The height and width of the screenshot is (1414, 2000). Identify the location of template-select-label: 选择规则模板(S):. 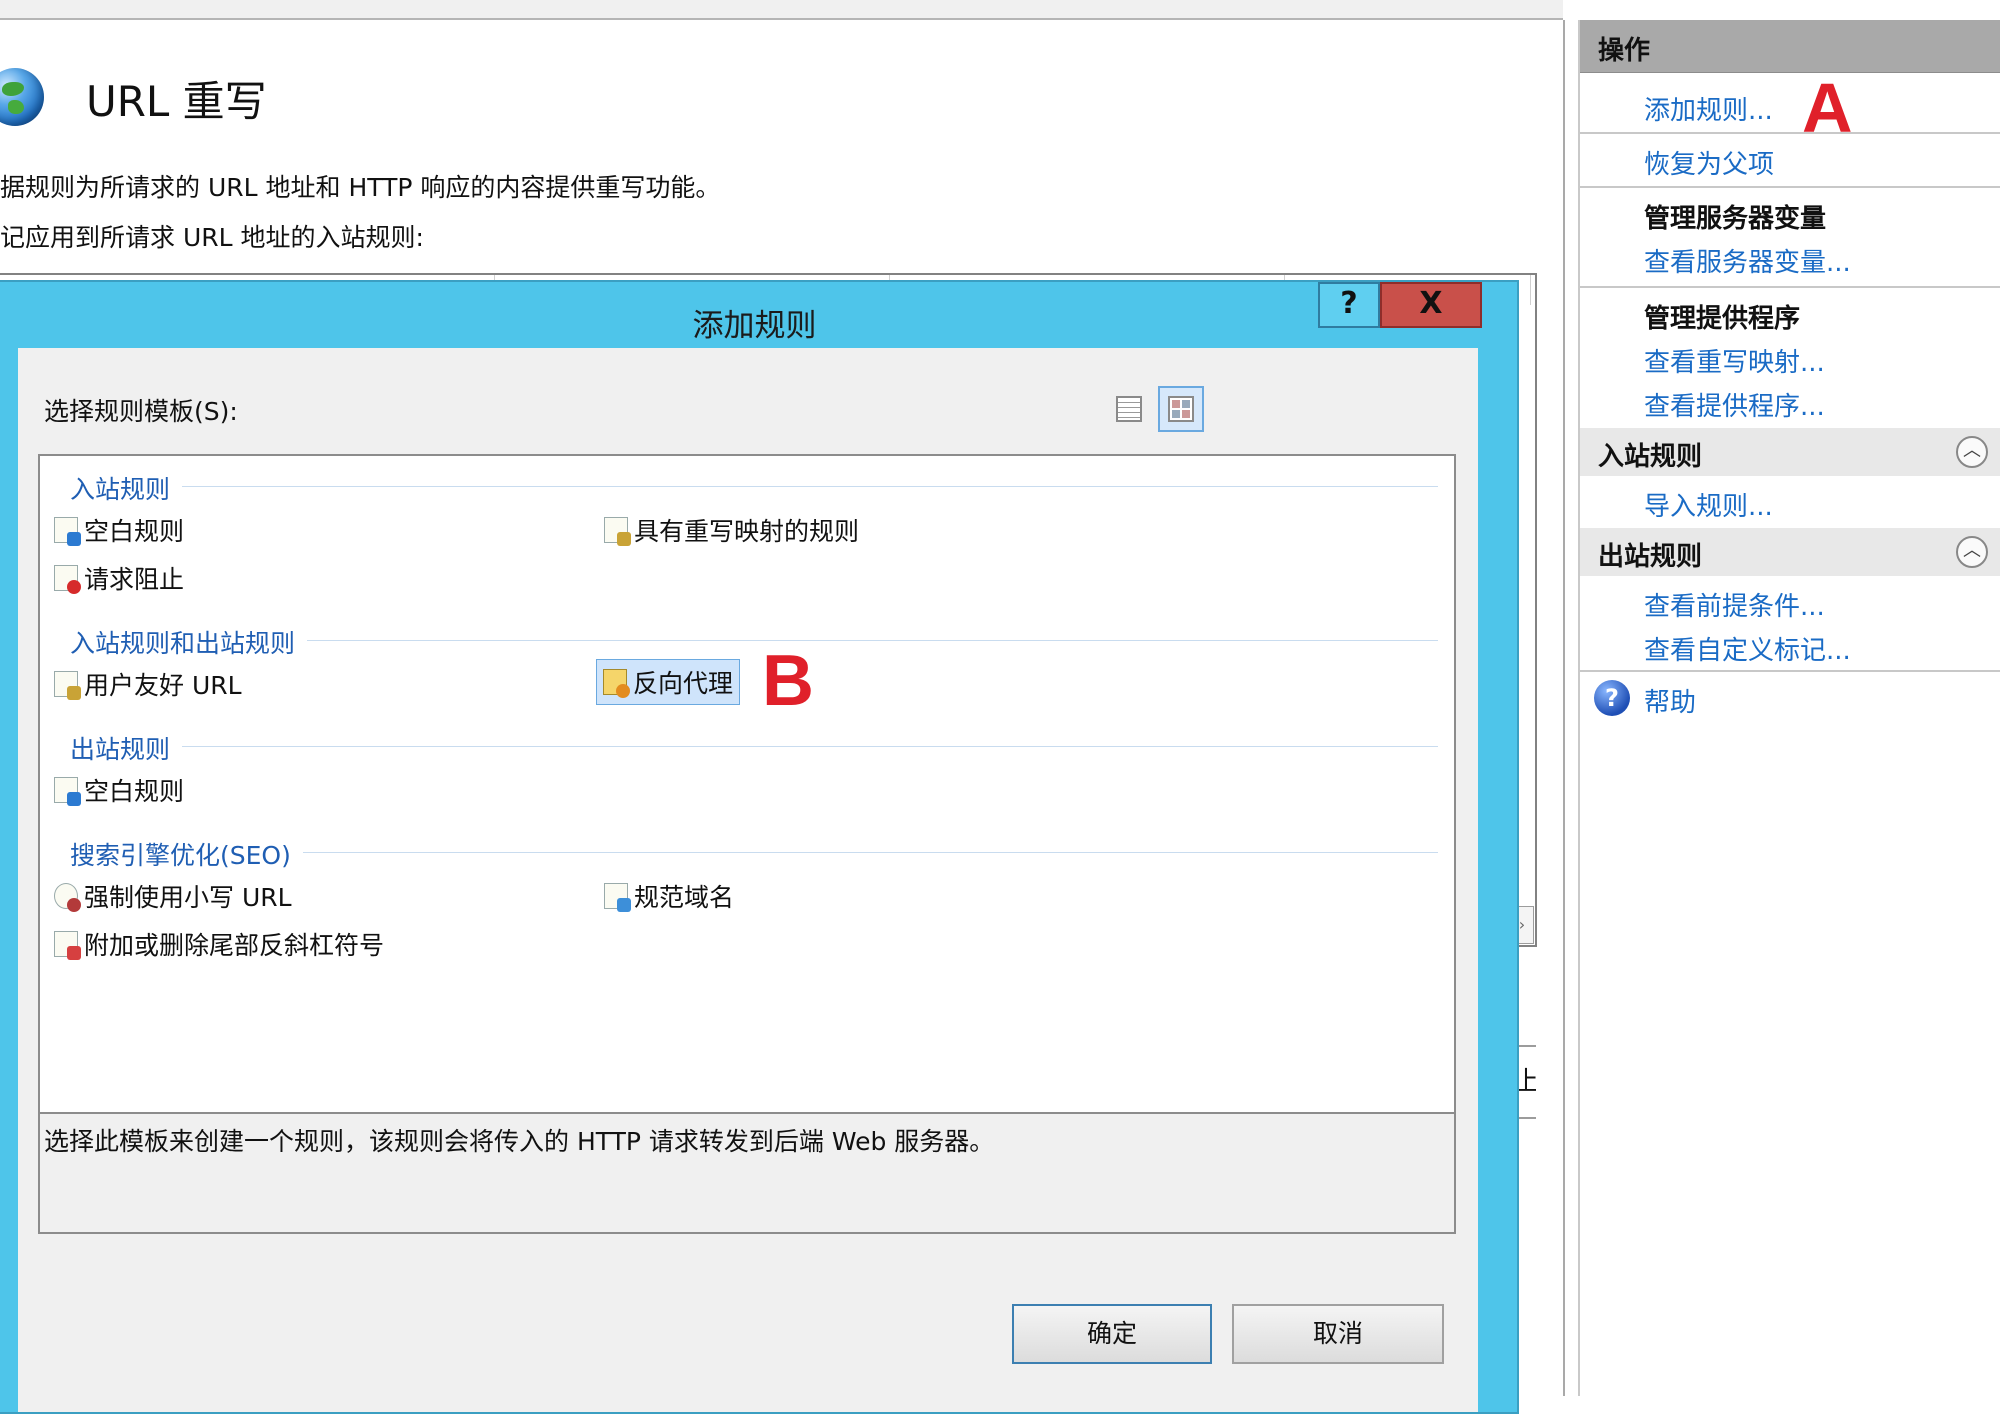
(141, 411).